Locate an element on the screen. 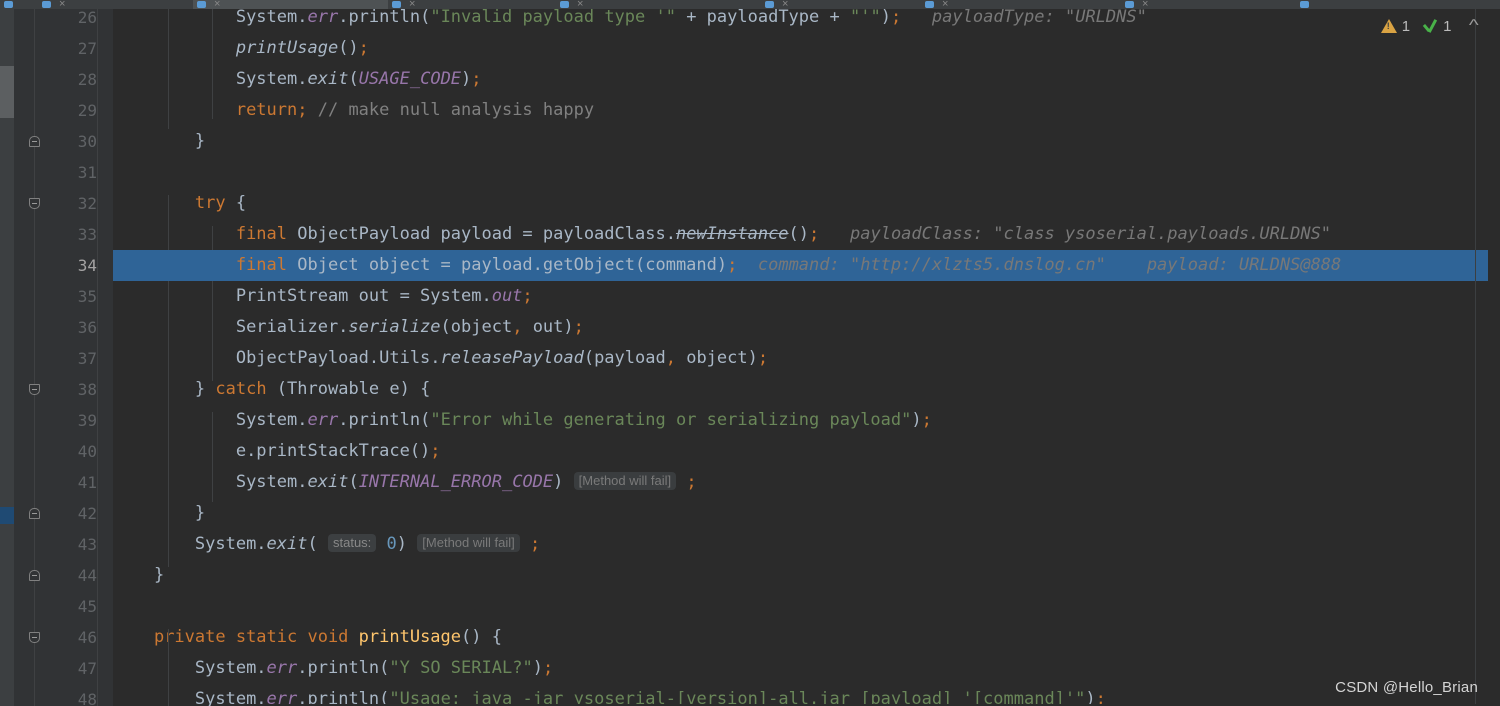 This screenshot has width=1500, height=706. line-number: 42 is located at coordinates (87, 513).